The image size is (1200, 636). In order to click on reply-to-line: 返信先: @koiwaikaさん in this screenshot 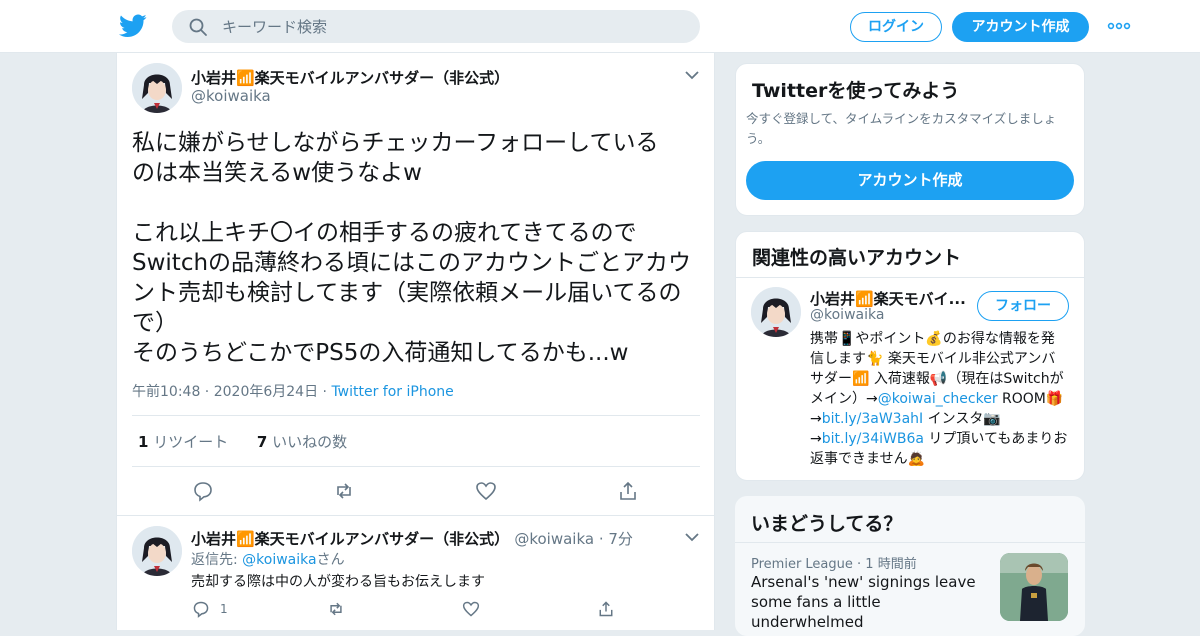, I will do `click(268, 560)`.